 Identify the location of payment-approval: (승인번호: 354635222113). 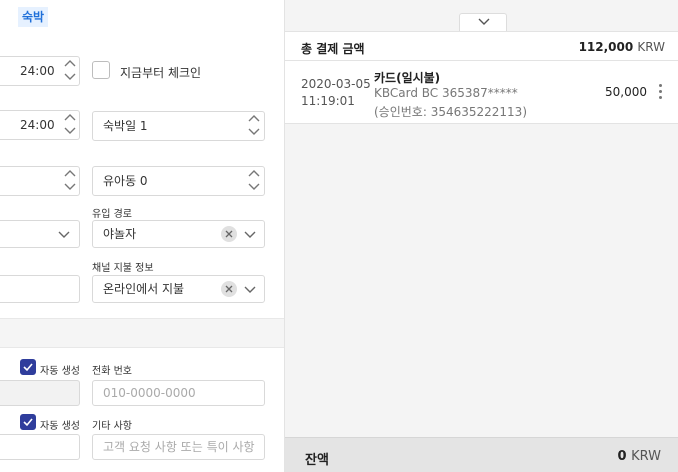
(450, 112).